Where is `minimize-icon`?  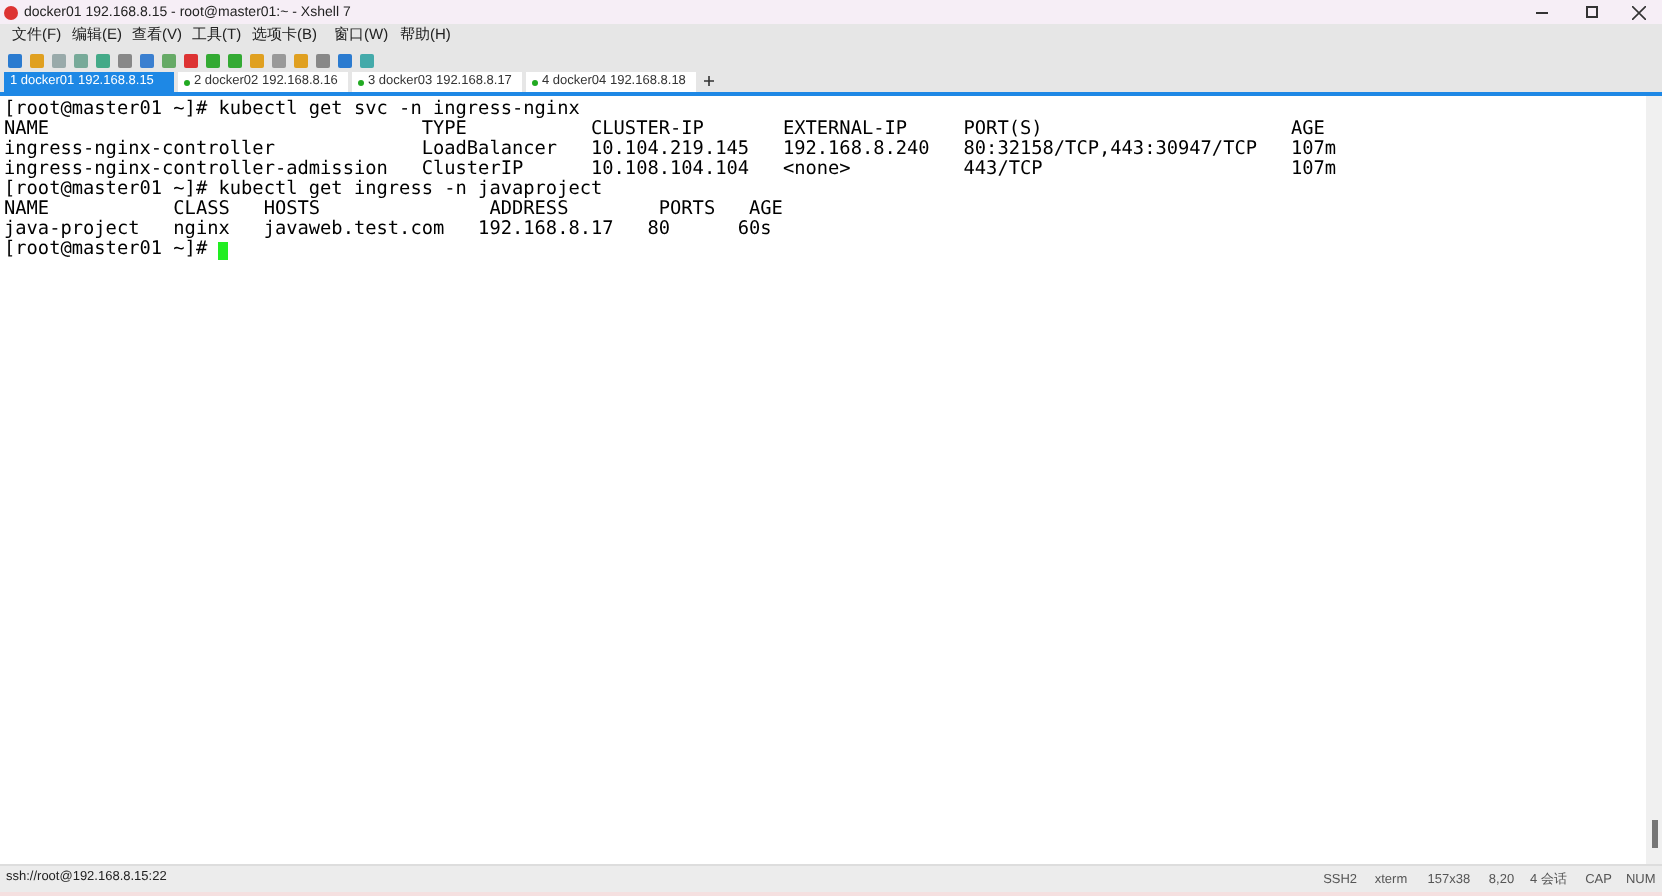 minimize-icon is located at coordinates (1542, 12).